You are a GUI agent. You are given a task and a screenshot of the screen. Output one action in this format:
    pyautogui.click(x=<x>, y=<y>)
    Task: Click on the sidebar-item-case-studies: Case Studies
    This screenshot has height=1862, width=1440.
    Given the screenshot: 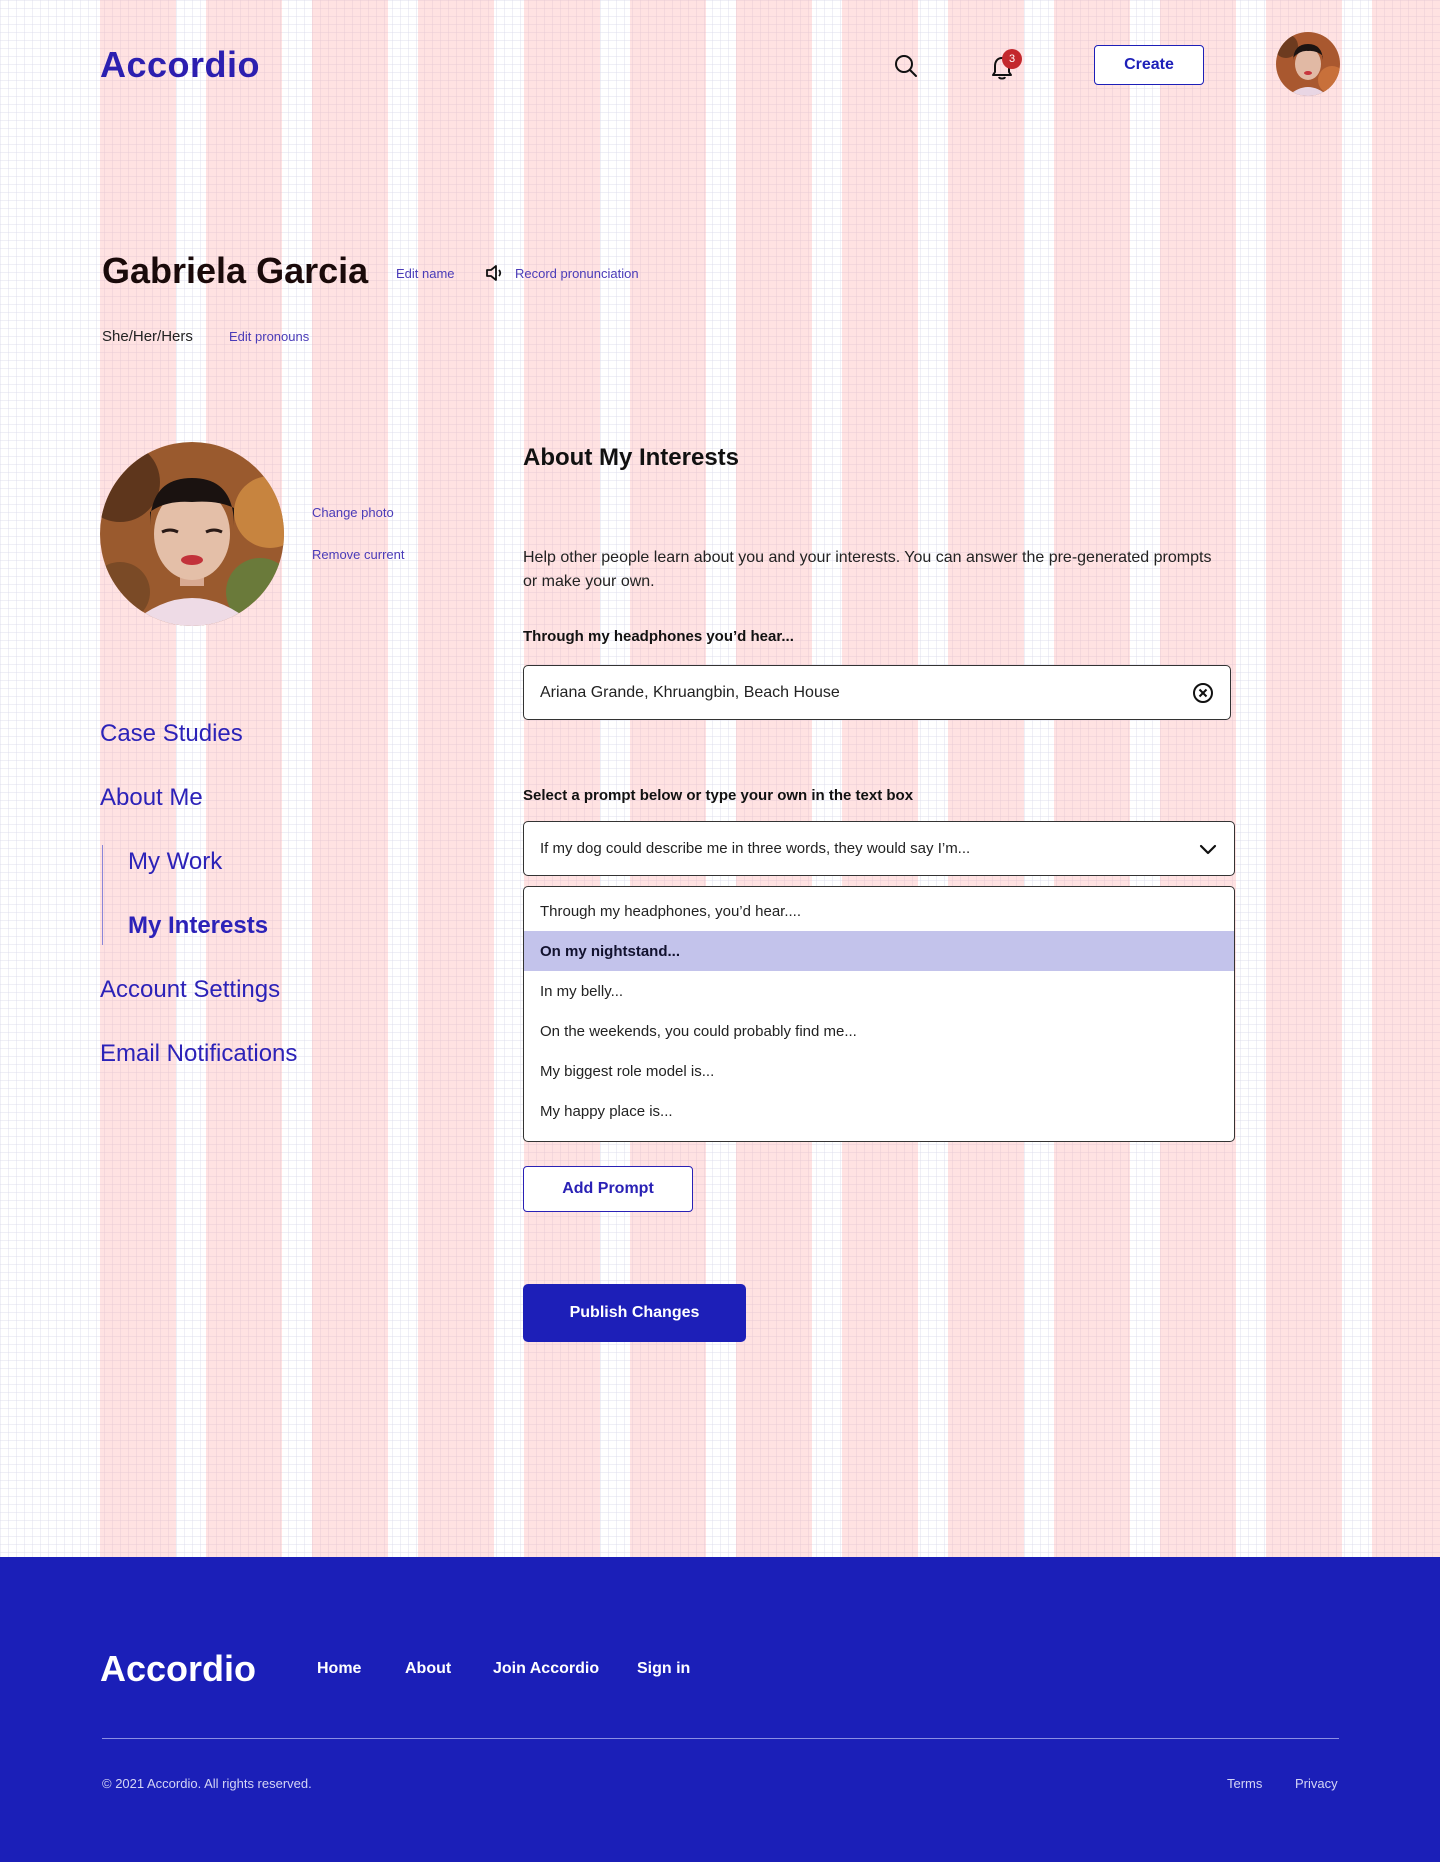 What is the action you would take?
    pyautogui.click(x=171, y=734)
    